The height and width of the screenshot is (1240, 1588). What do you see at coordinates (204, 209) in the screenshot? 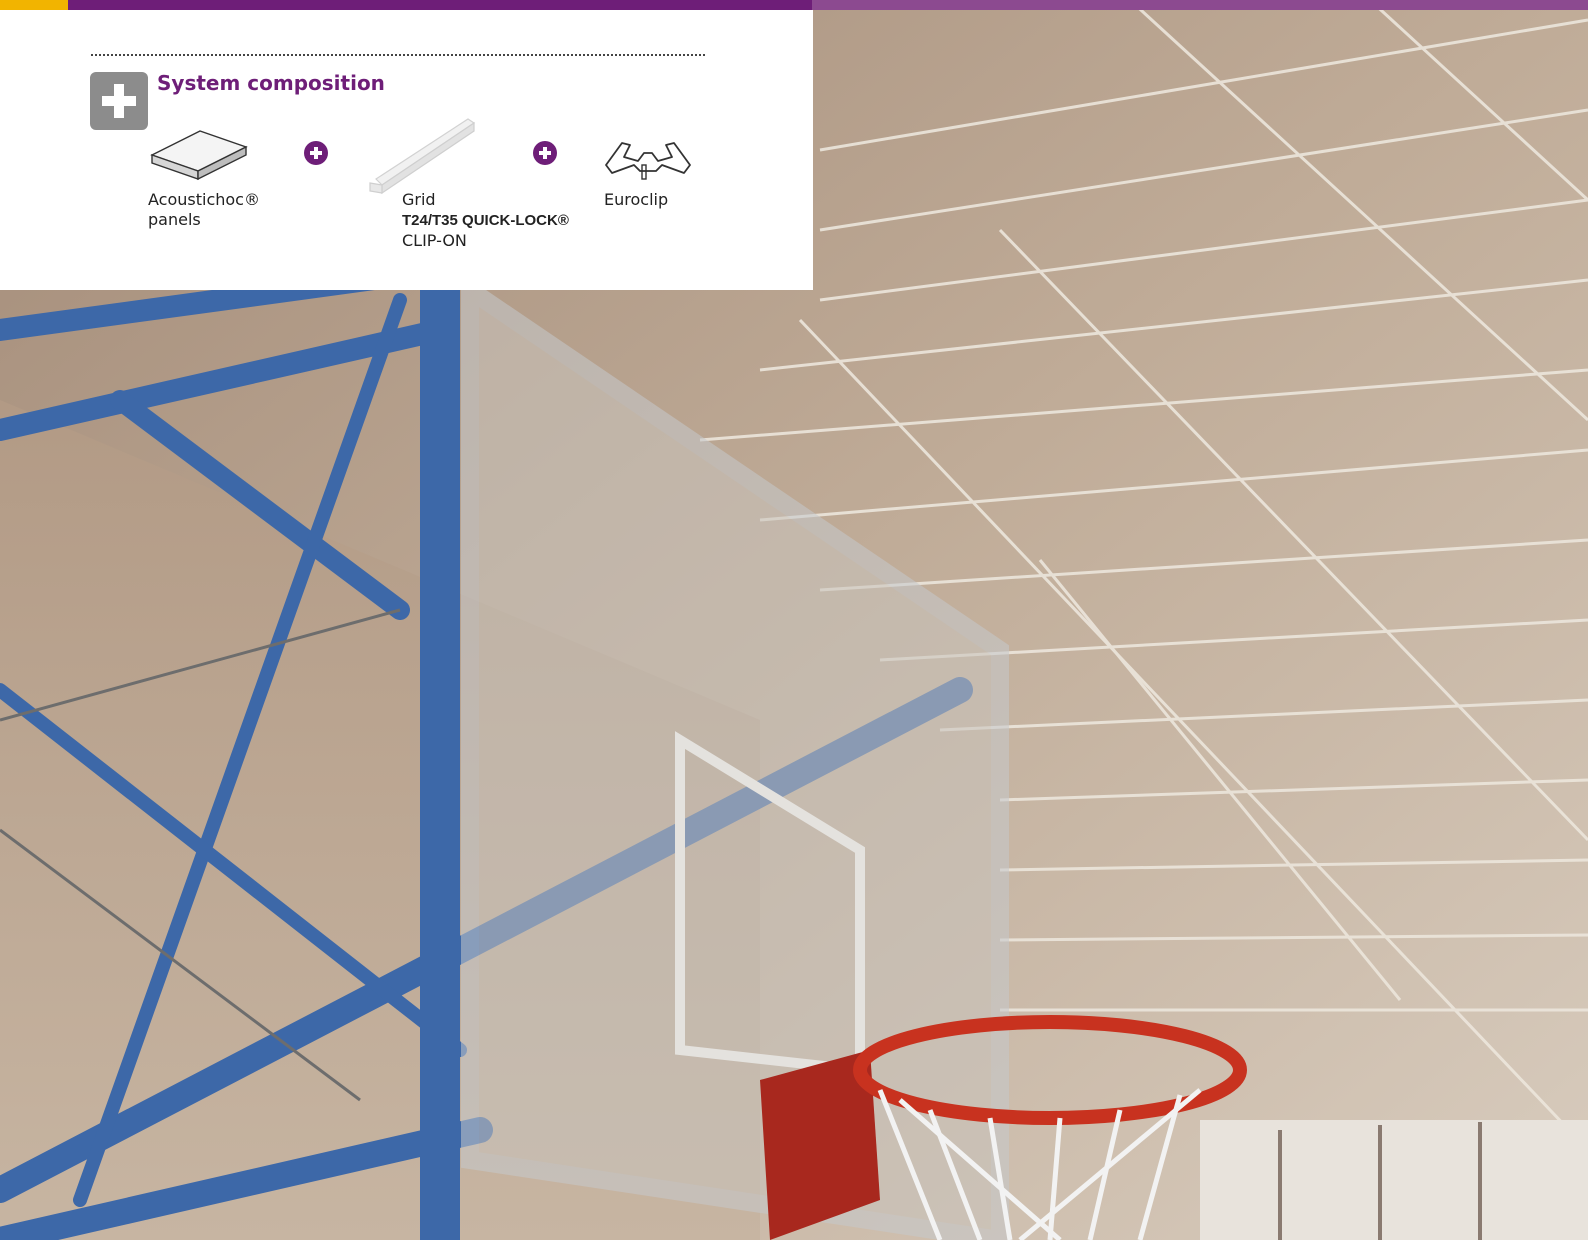
I see `component-label-panels: Acoustichoc® panels` at bounding box center [204, 209].